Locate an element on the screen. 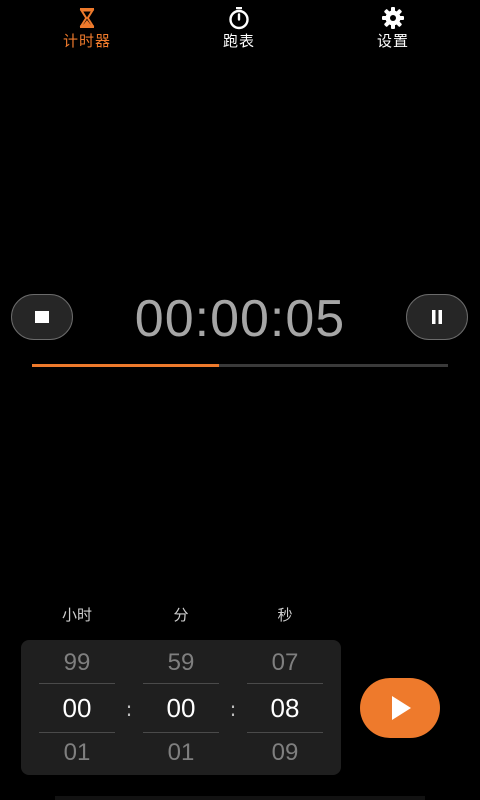  pause-icon is located at coordinates (437, 317).